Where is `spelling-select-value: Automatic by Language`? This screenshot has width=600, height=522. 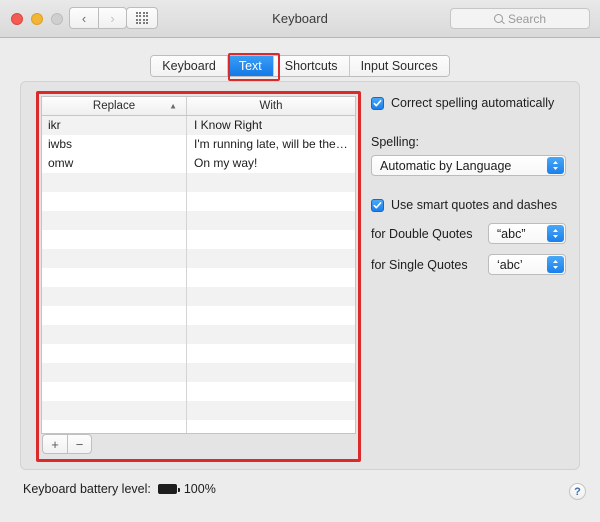 spelling-select-value: Automatic by Language is located at coordinates (446, 165).